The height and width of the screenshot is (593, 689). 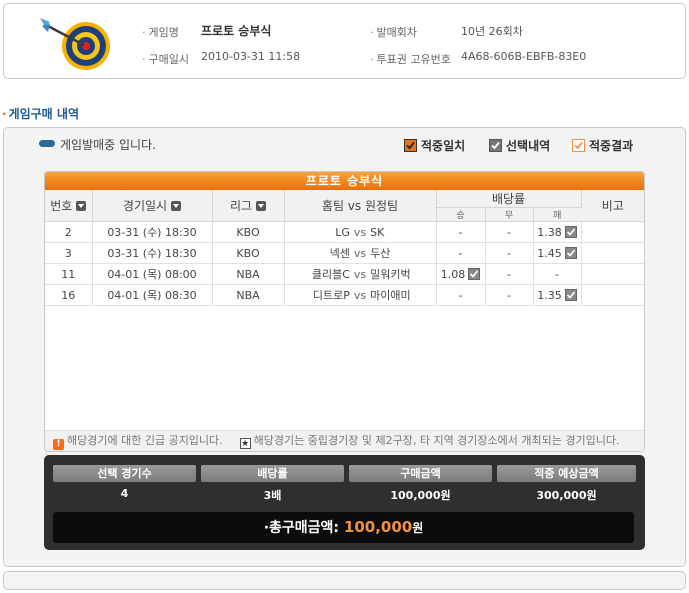 What do you see at coordinates (410, 59) in the screenshot?
I see `ticket-id-label: 투표권 고유번호` at bounding box center [410, 59].